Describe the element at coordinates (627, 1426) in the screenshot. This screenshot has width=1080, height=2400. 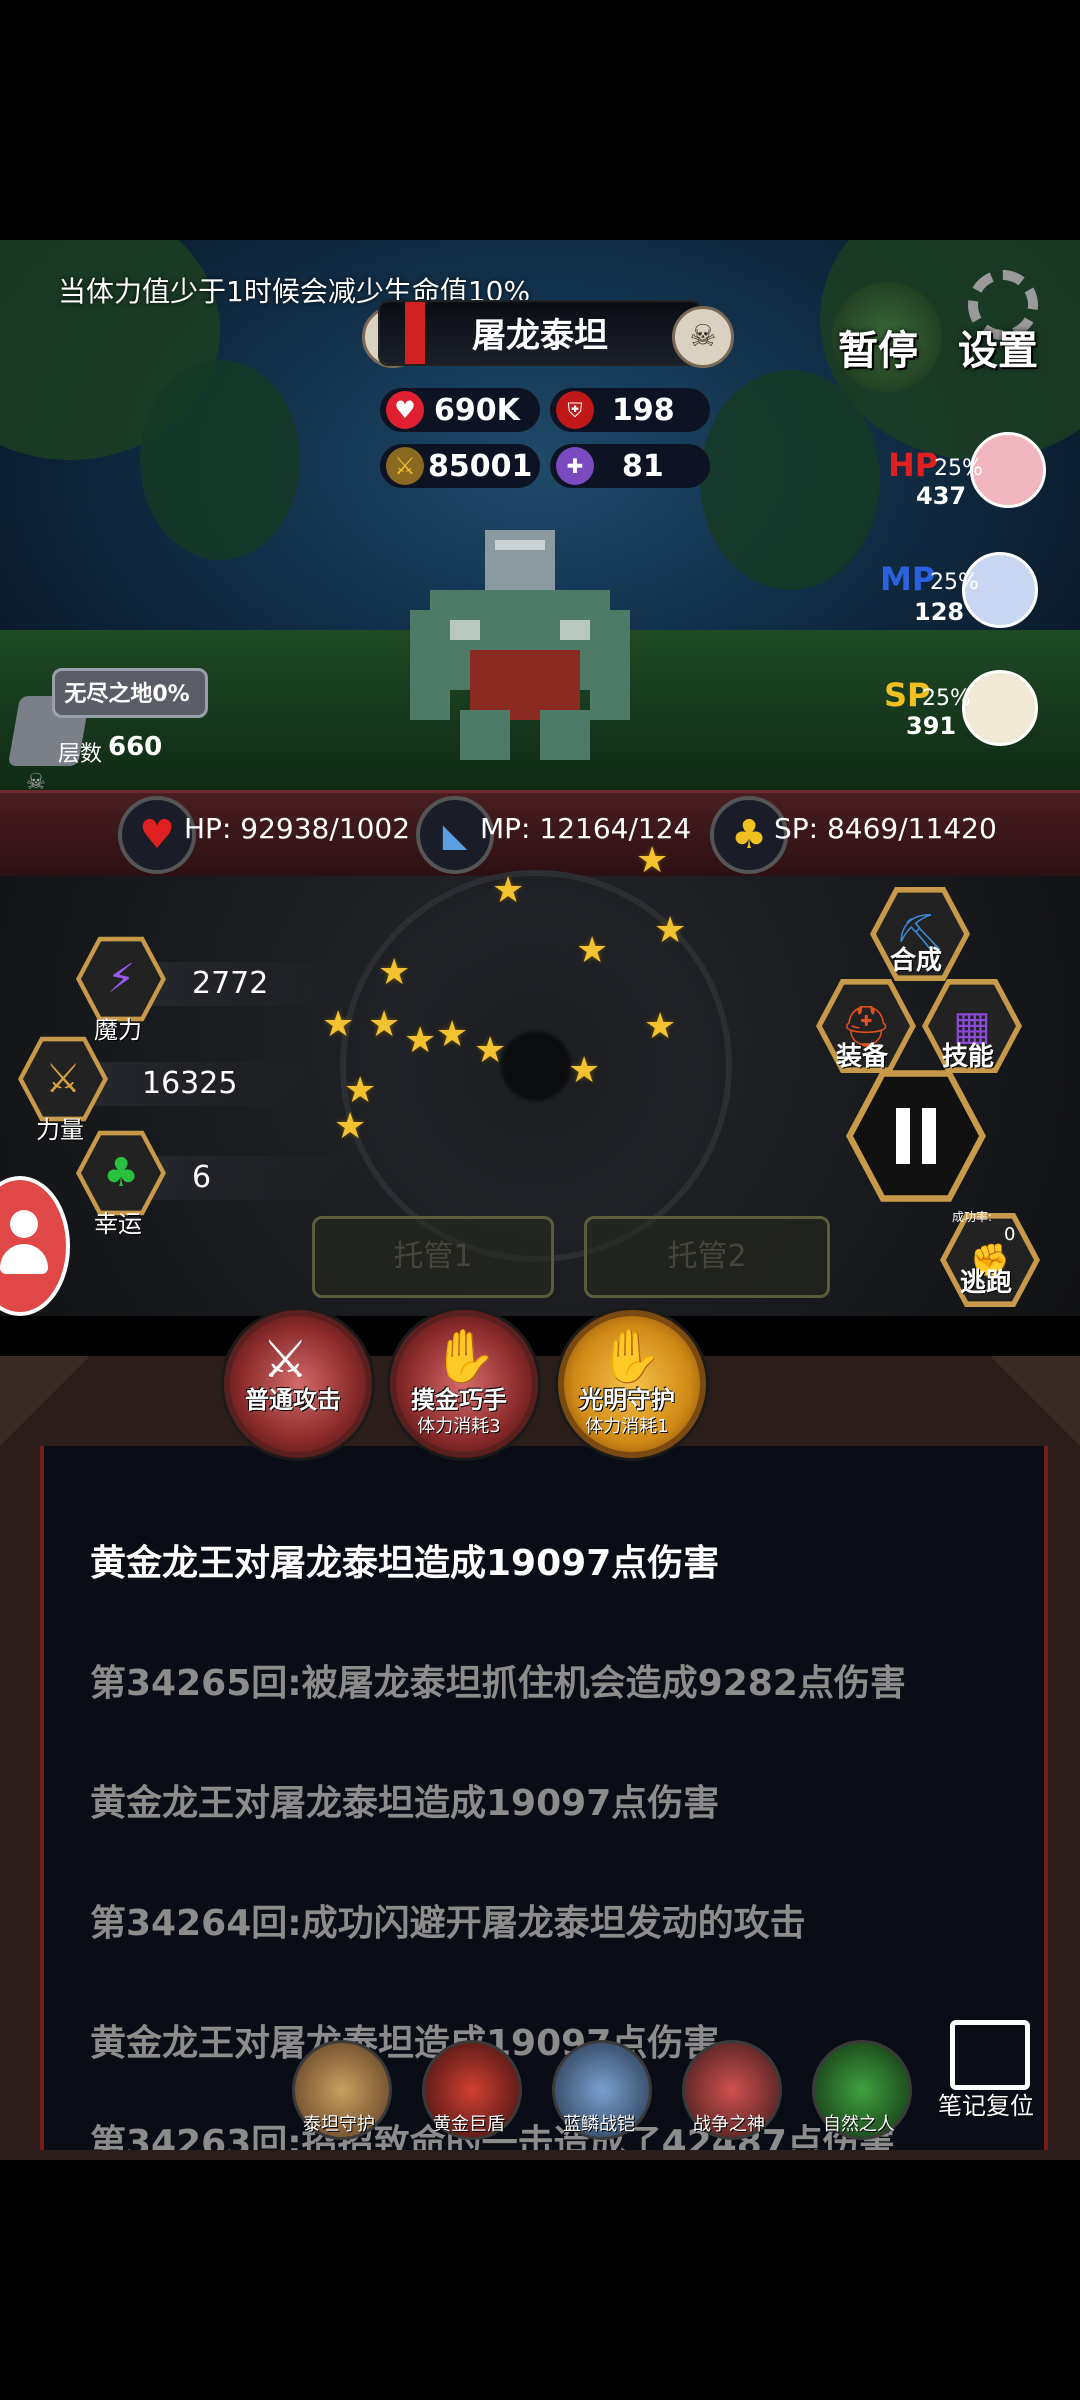
I see `skill-cost: 体力消耗1` at that location.